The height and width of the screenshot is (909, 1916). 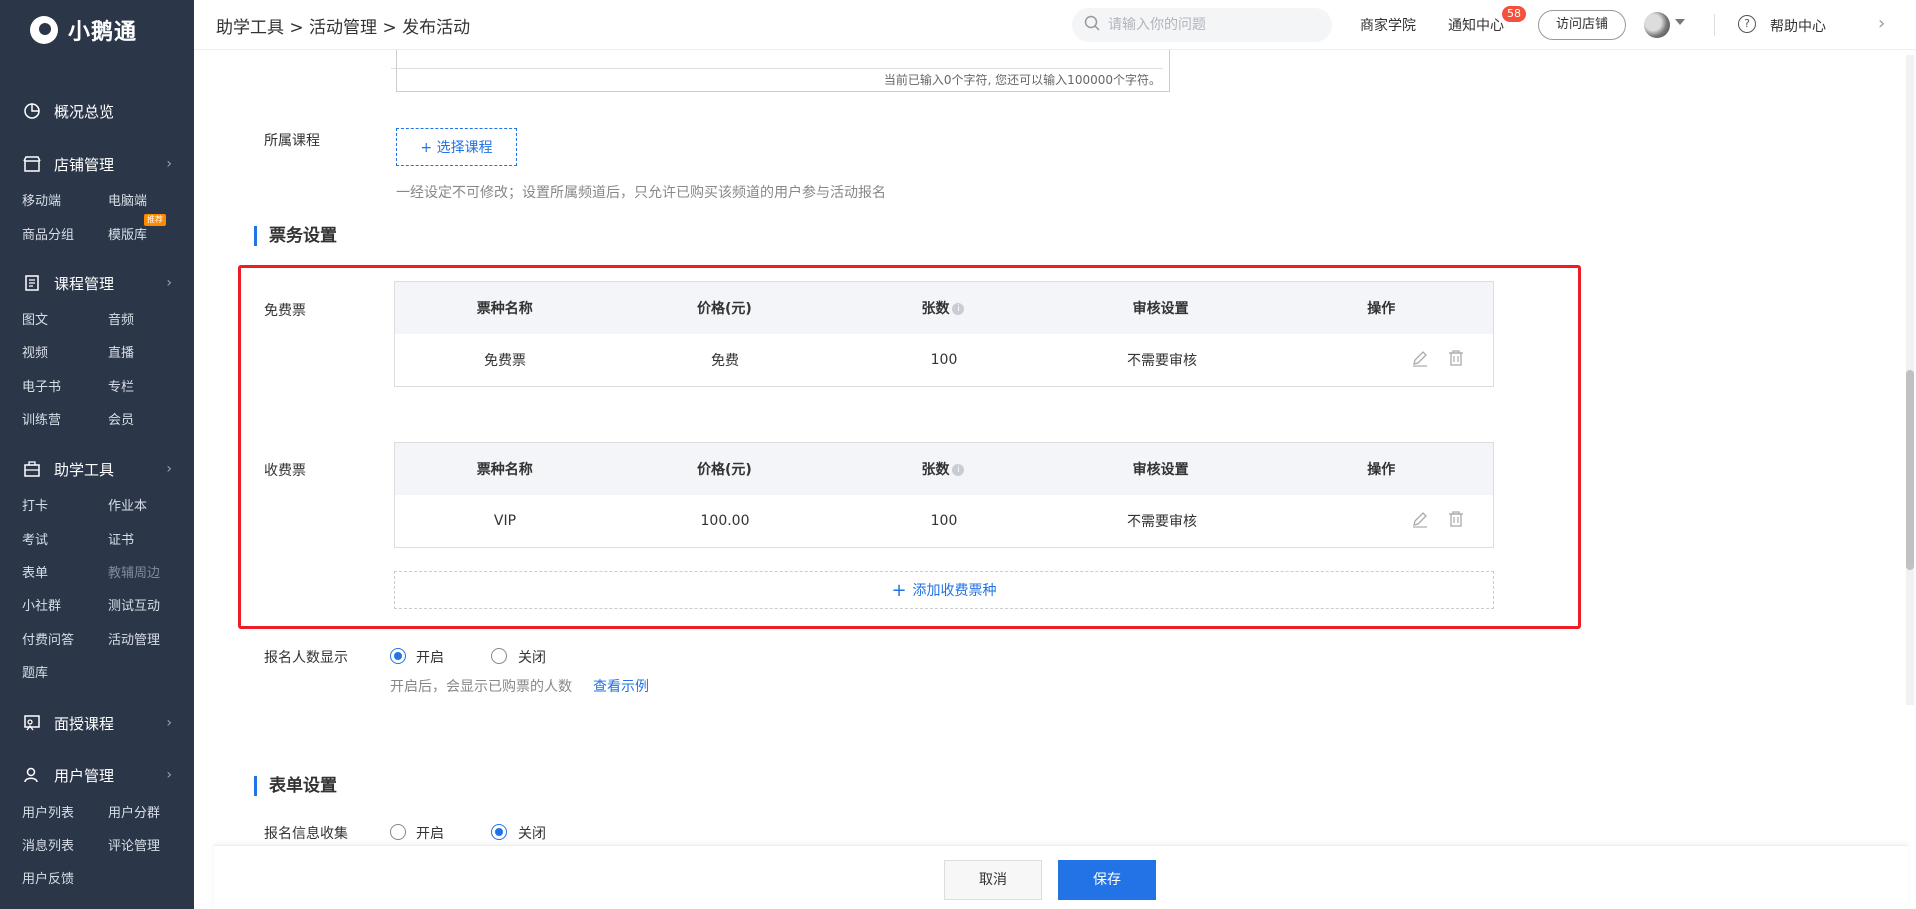 What do you see at coordinates (48, 641) in the screenshot?
I see `sidebar-item-paid-qa: 付费问答` at bounding box center [48, 641].